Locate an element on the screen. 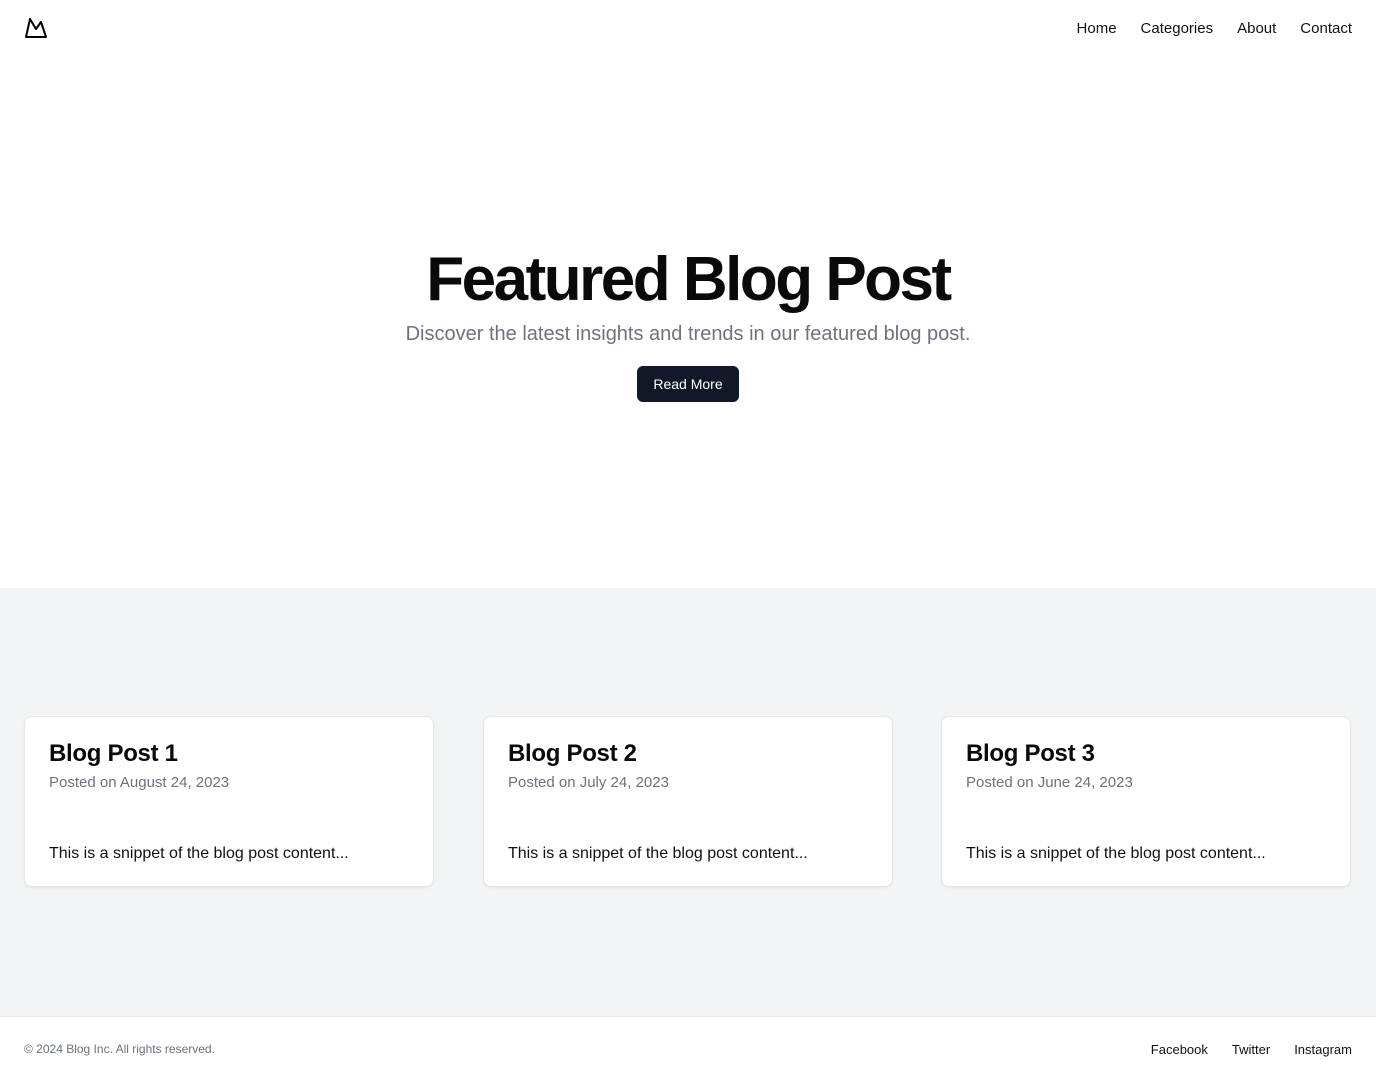 The width and height of the screenshot is (1376, 1081). instagram-link: Instagram is located at coordinates (1323, 1049).